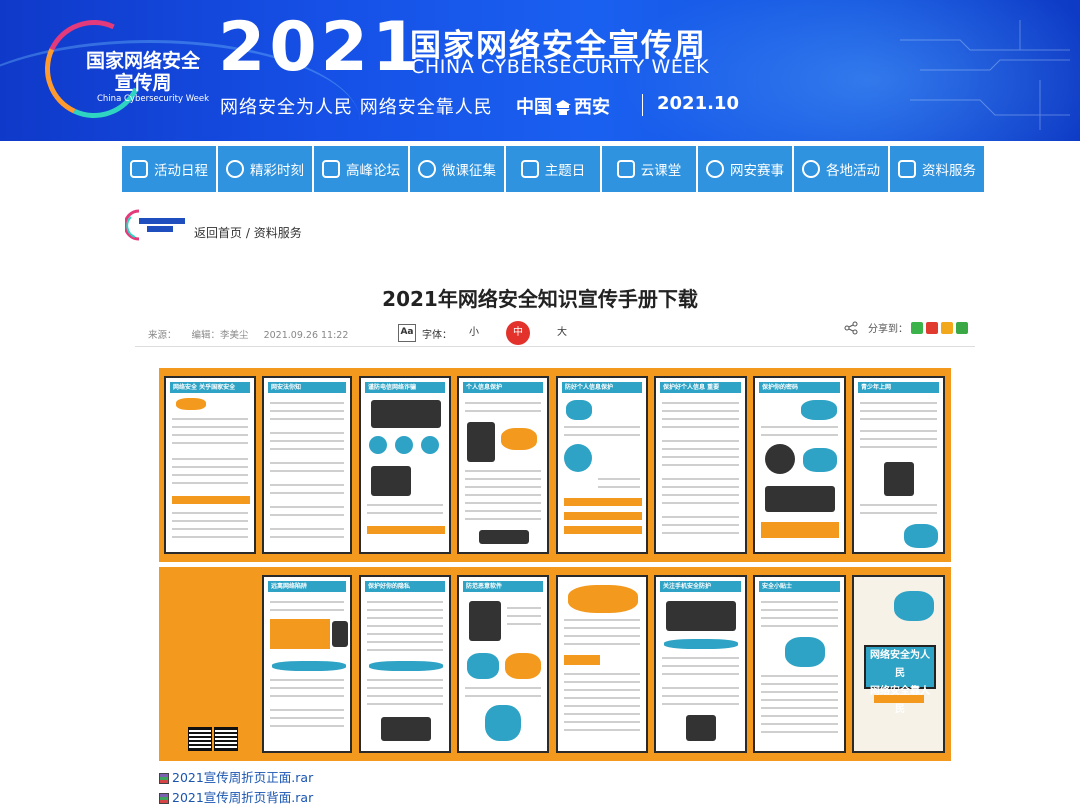 The width and height of the screenshot is (1080, 808). What do you see at coordinates (851, 328) in the screenshot?
I see `share-icon` at bounding box center [851, 328].